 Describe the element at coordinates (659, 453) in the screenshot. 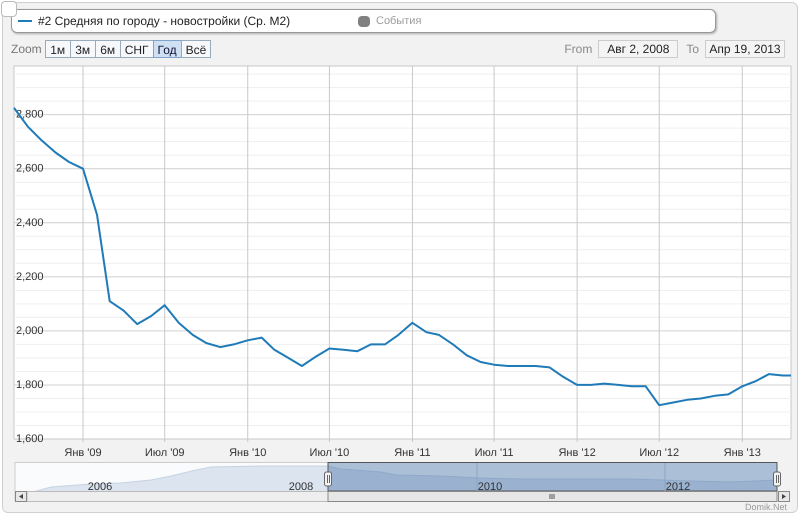

I see `x-axis-label: Июл '12` at that location.